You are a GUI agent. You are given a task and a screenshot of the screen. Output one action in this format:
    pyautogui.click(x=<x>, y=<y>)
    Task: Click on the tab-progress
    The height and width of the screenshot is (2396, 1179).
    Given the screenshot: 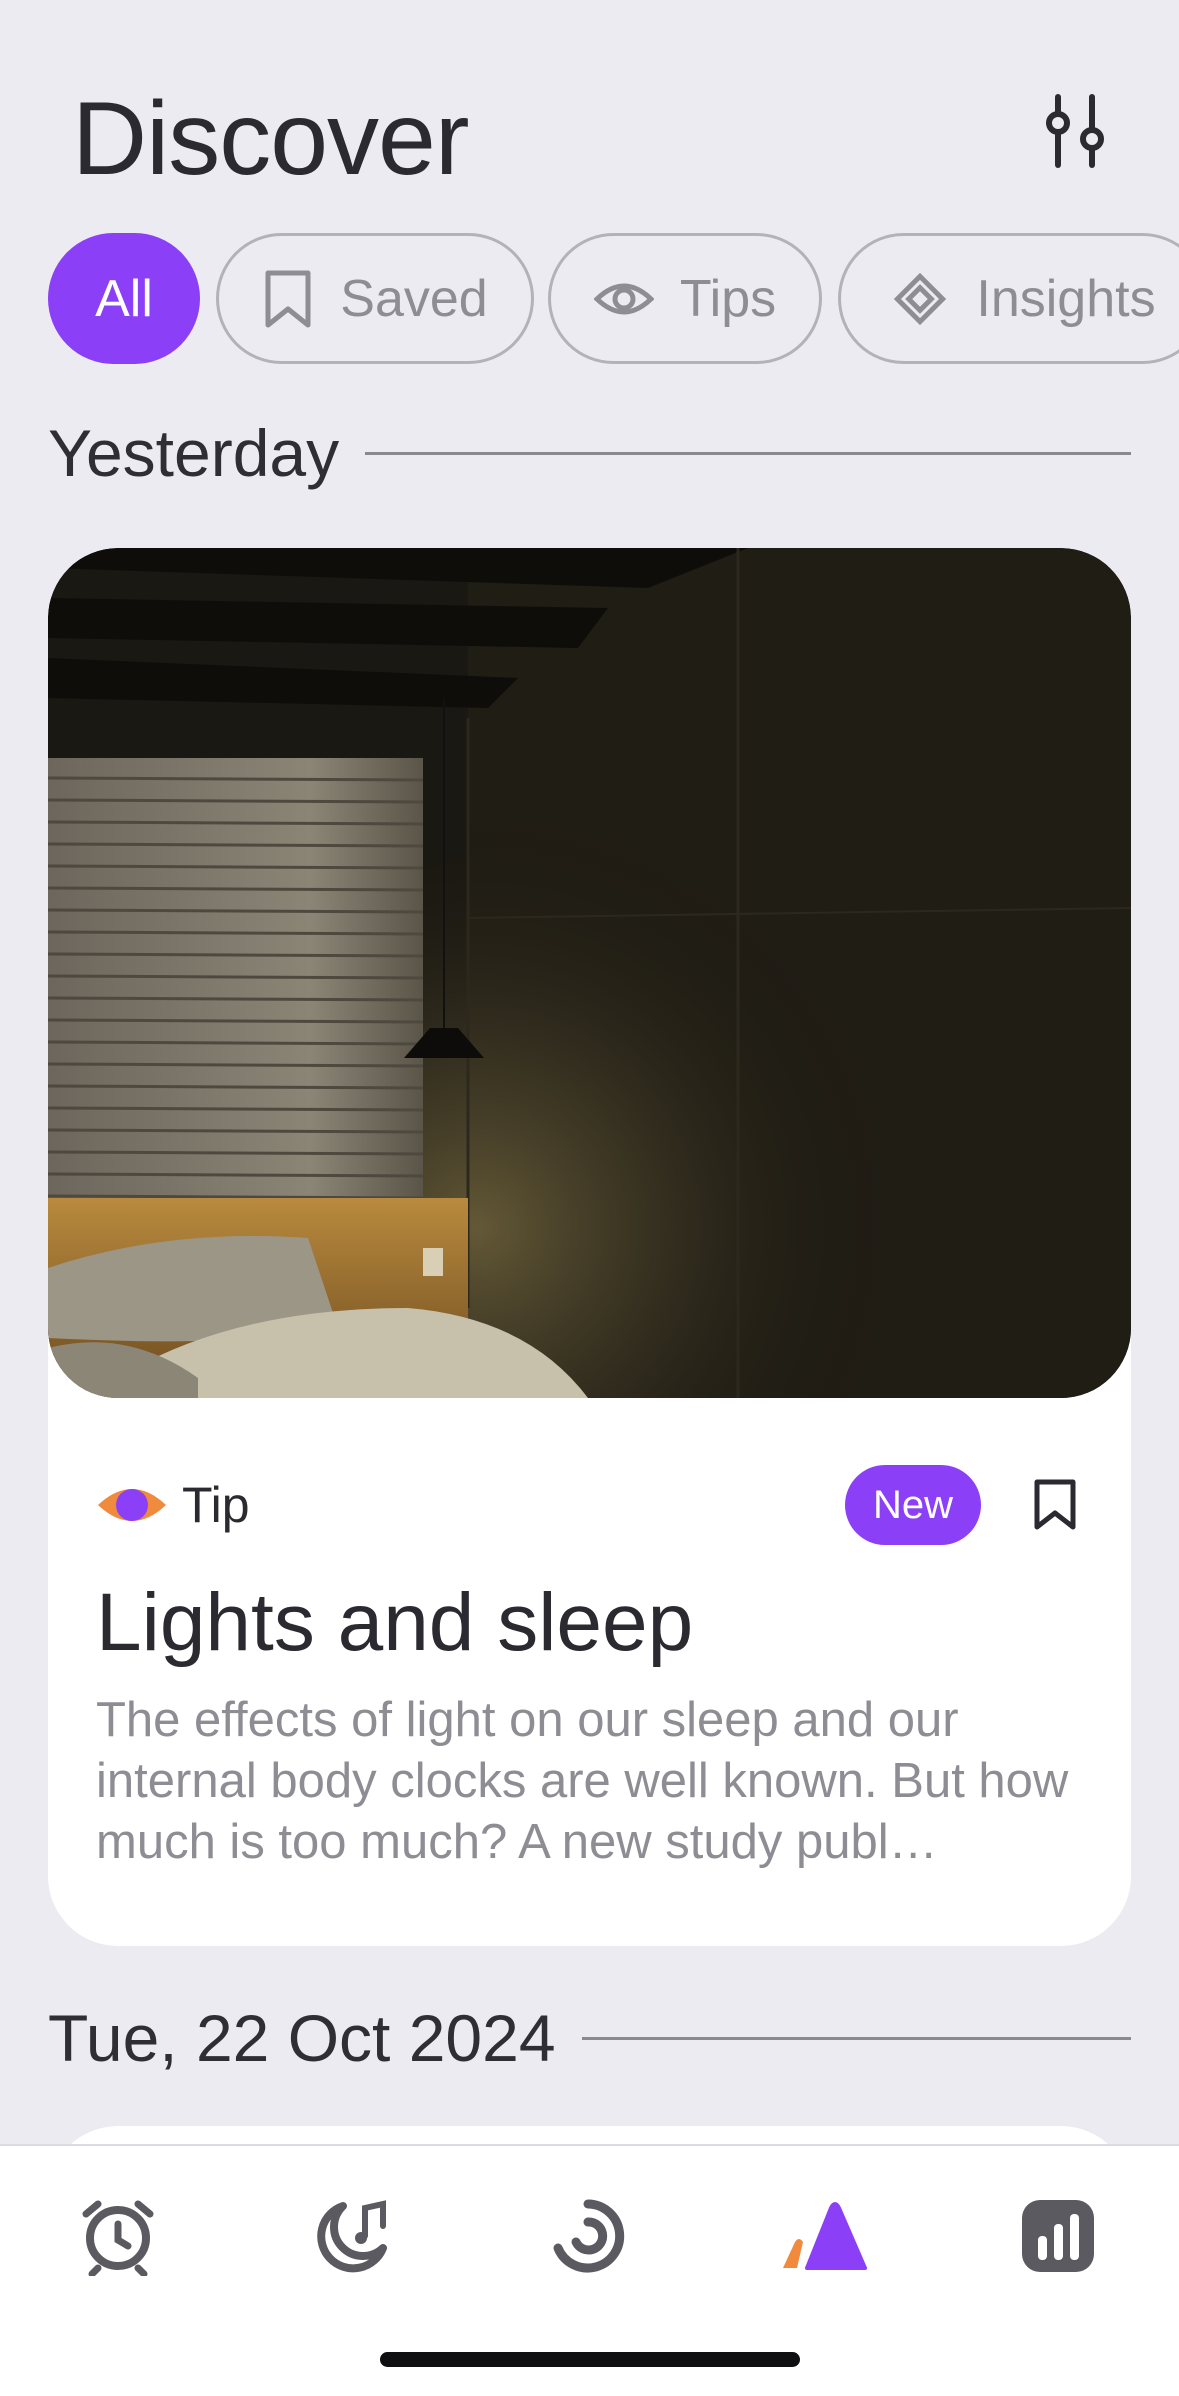 What is the action you would take?
    pyautogui.click(x=588, y=2236)
    